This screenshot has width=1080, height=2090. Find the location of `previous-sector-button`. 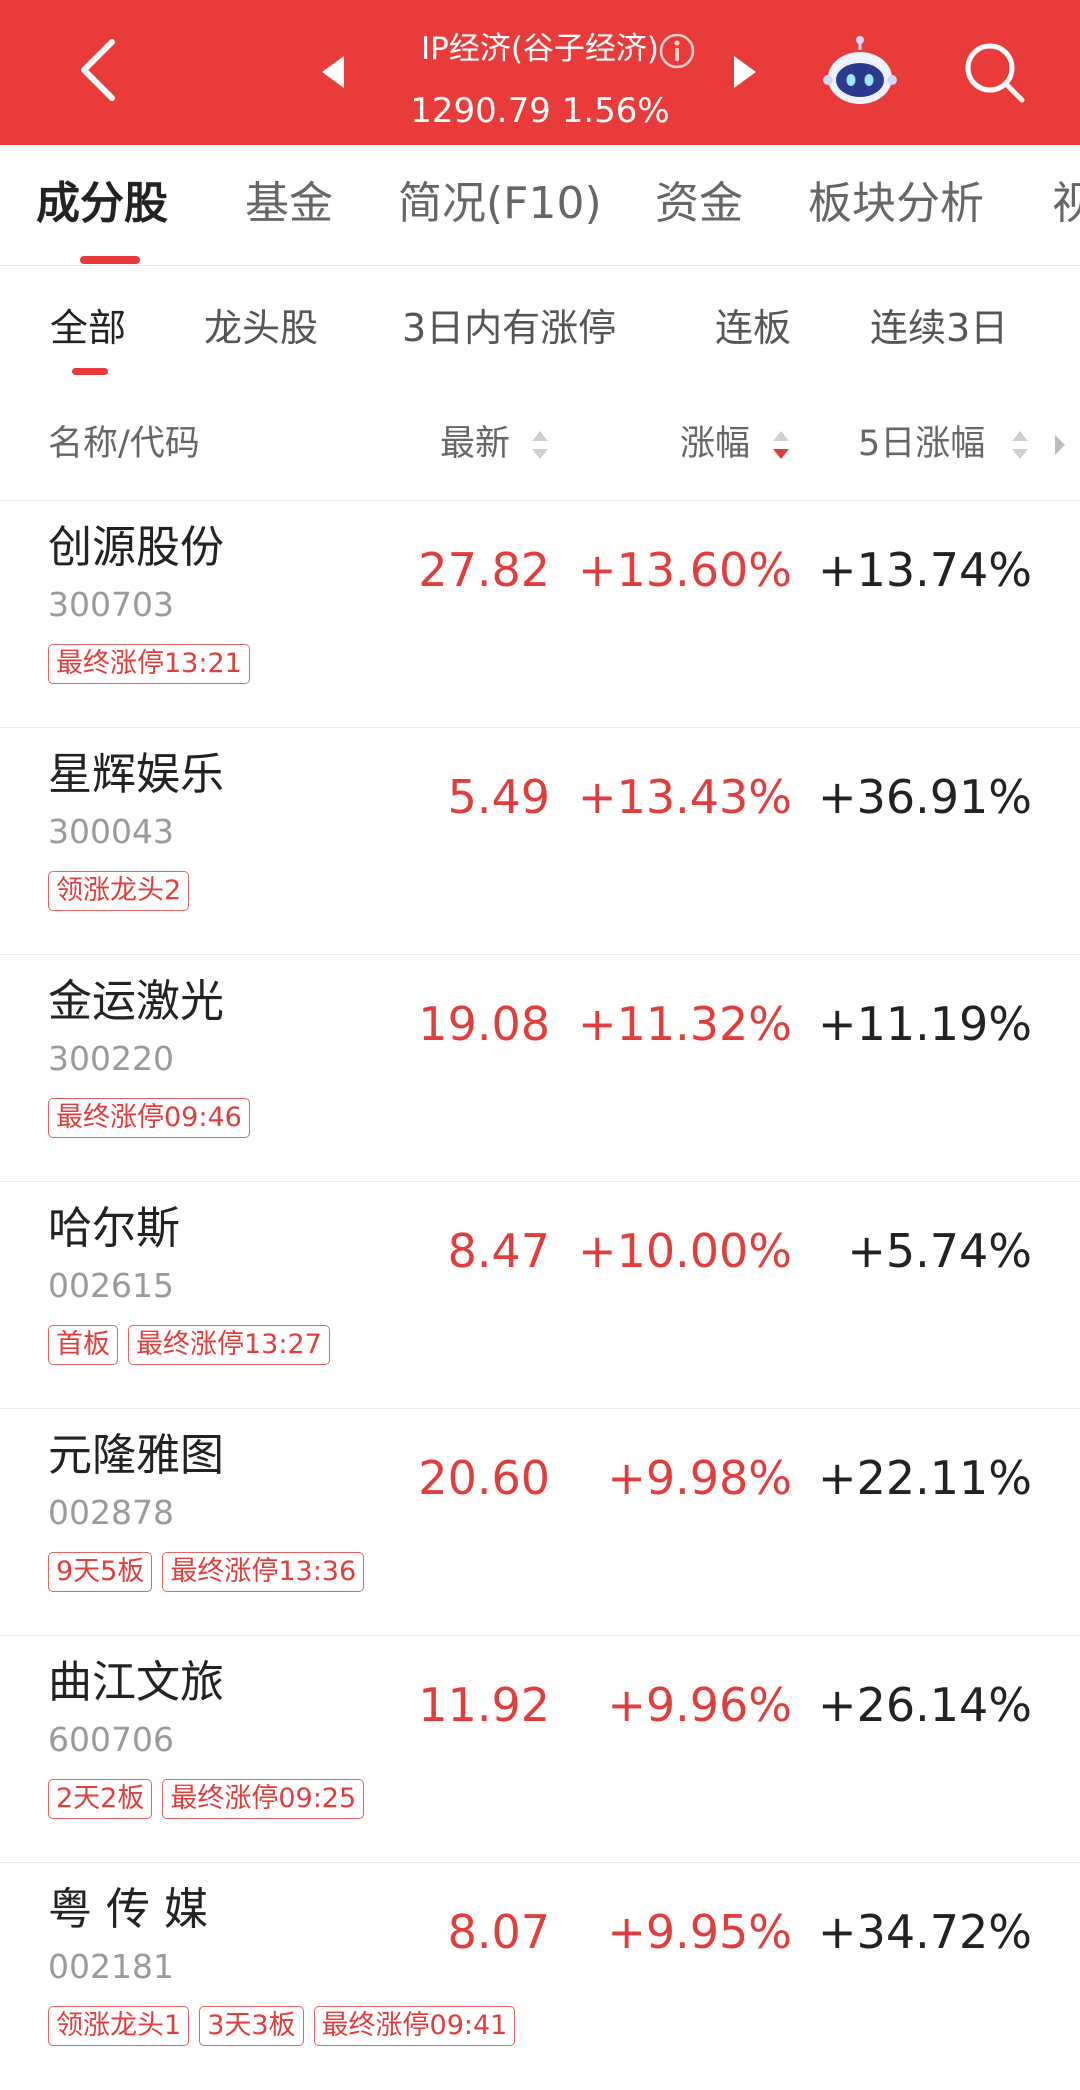

previous-sector-button is located at coordinates (333, 72).